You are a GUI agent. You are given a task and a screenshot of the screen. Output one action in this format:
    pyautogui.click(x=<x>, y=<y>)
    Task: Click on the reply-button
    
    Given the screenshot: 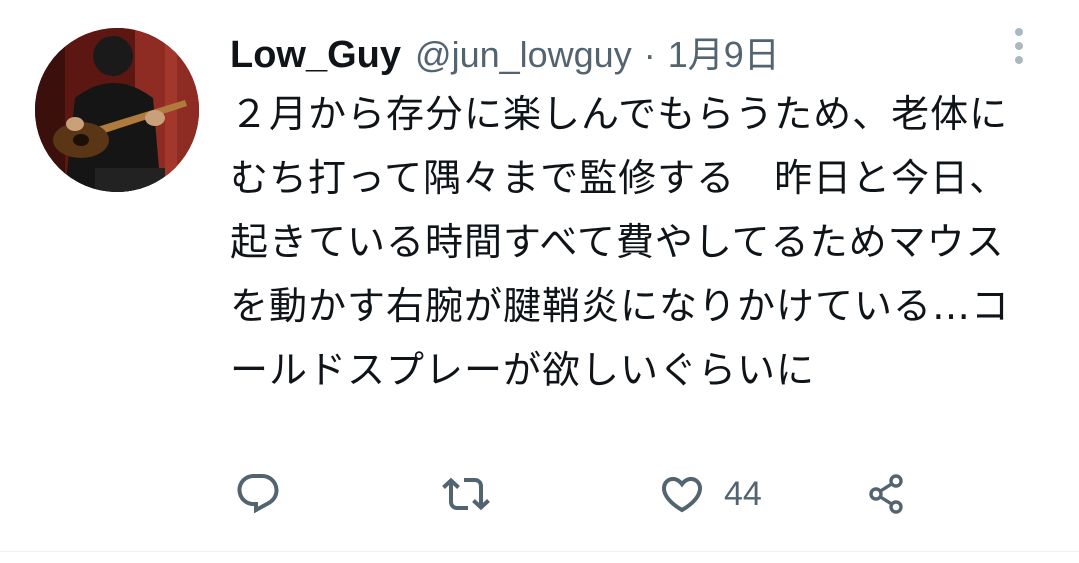 What is the action you would take?
    pyautogui.click(x=258, y=494)
    